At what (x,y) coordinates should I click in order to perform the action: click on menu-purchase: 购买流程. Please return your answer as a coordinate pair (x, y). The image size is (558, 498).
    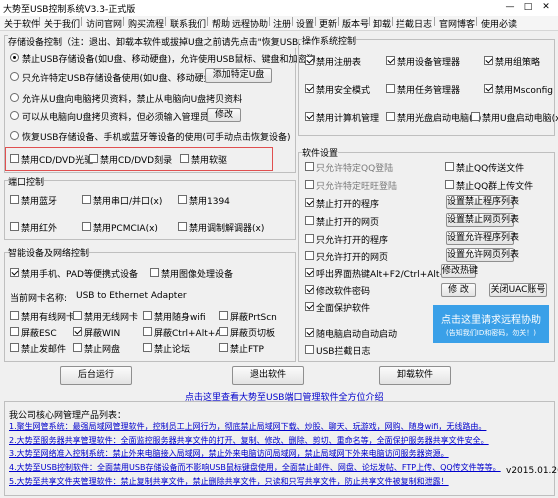
    Looking at the image, I should click on (146, 23).